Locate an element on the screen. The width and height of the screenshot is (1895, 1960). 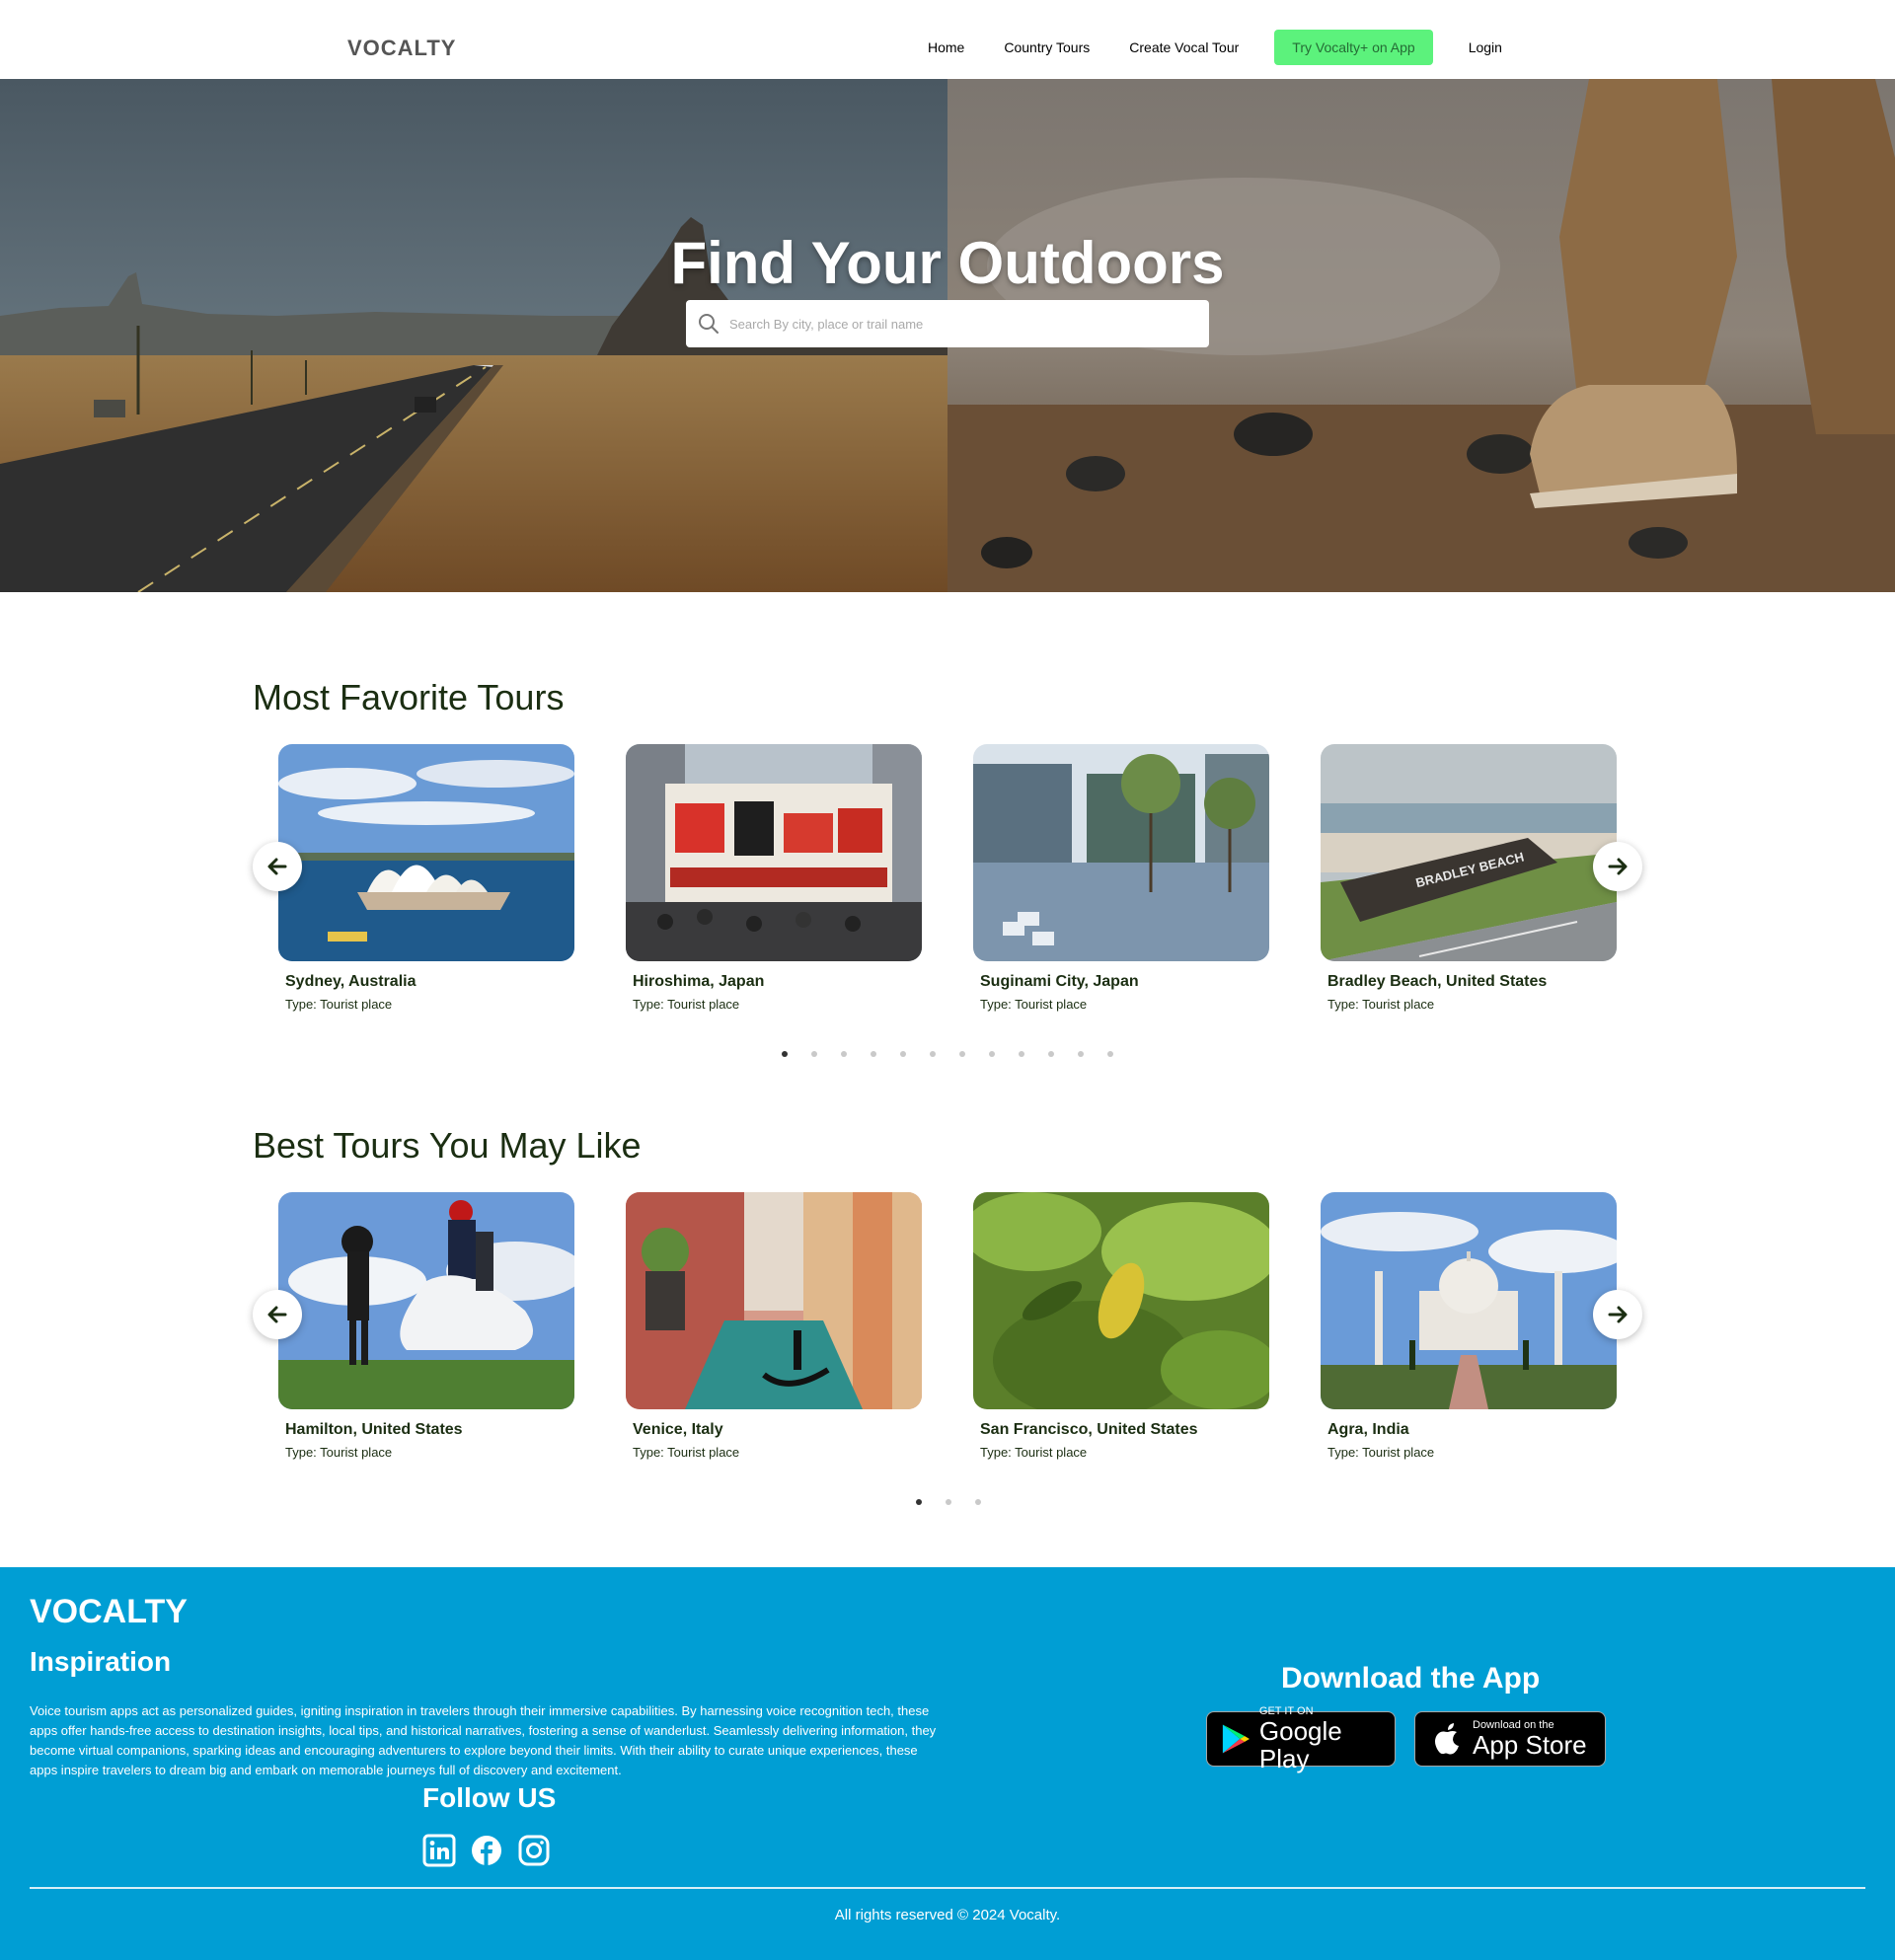
best-tours-carousel-dots is located at coordinates (948, 1502).